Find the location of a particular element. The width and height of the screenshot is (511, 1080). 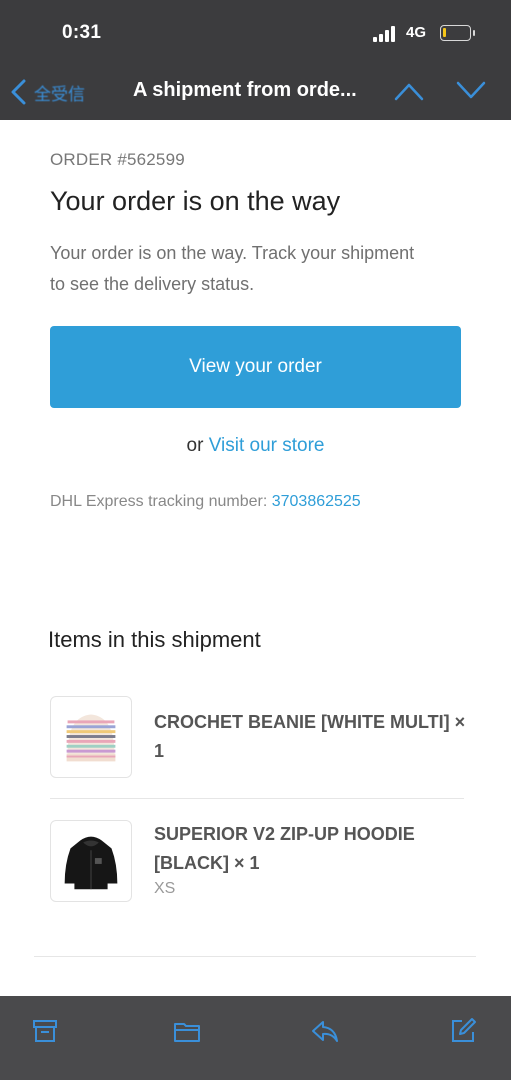

content-divider is located at coordinates (255, 956).